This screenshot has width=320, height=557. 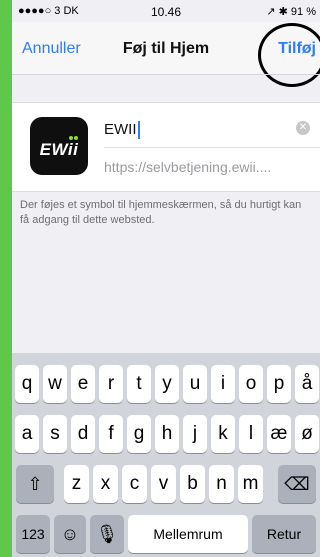 I want to click on key-k: k, so click(x=223, y=434).